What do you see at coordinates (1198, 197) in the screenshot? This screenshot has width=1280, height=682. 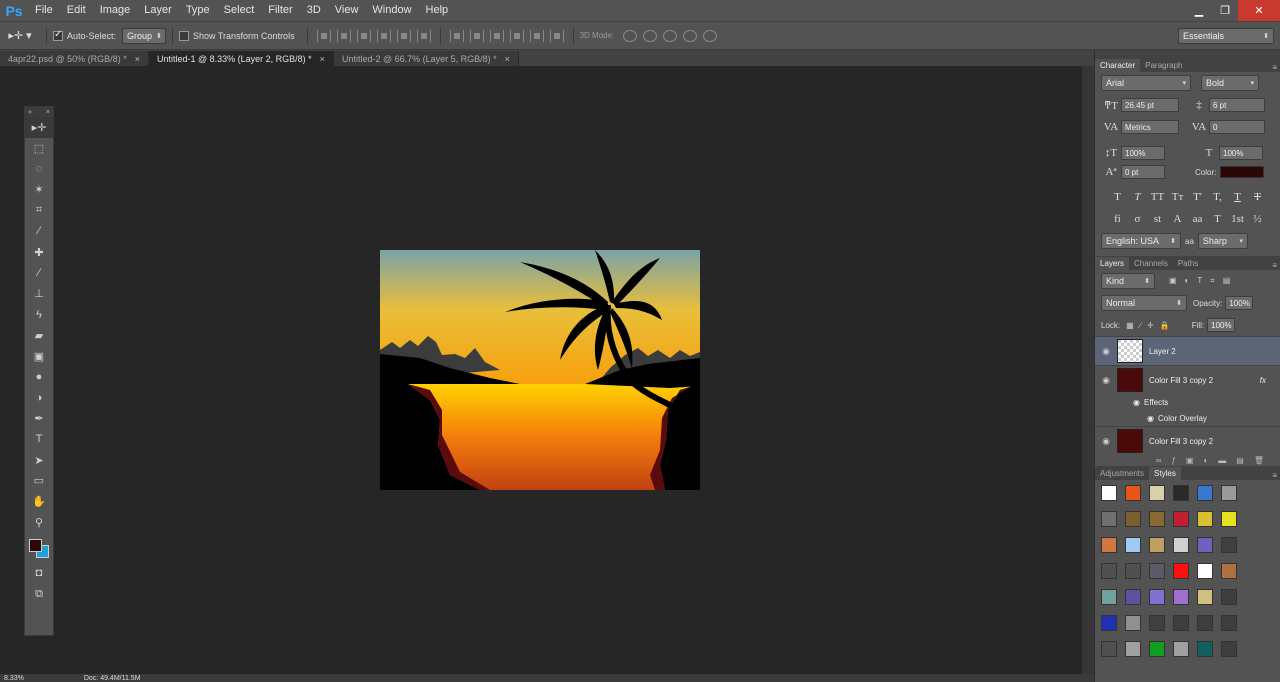 I see `superscript-button: T'` at bounding box center [1198, 197].